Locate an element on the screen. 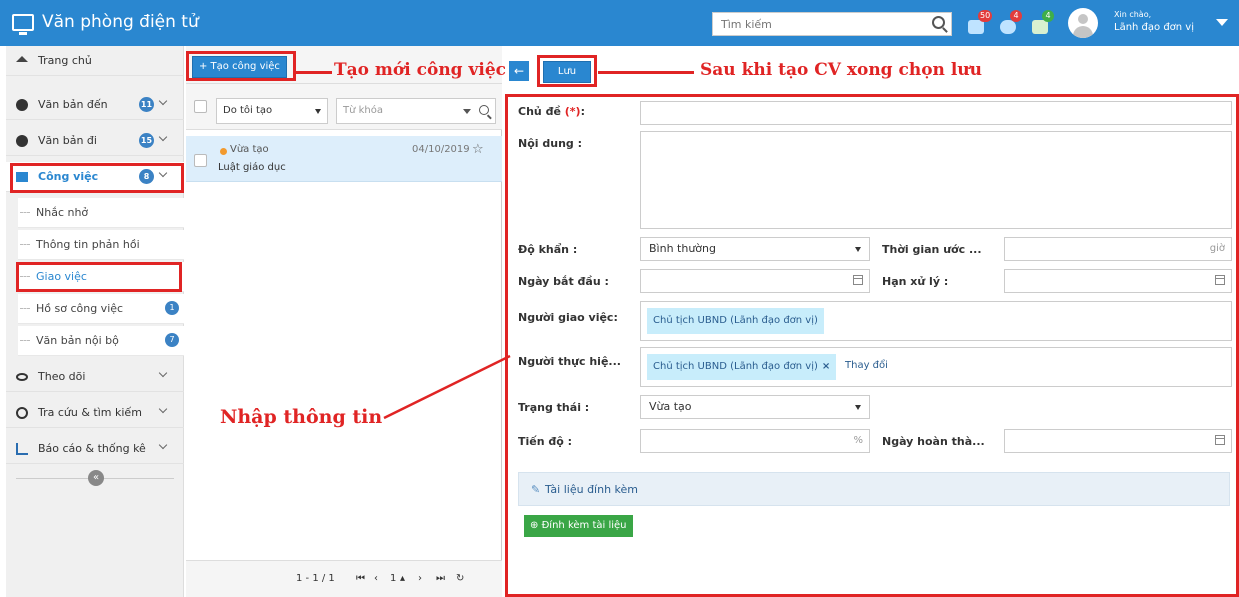  progress-input: % is located at coordinates (755, 441).